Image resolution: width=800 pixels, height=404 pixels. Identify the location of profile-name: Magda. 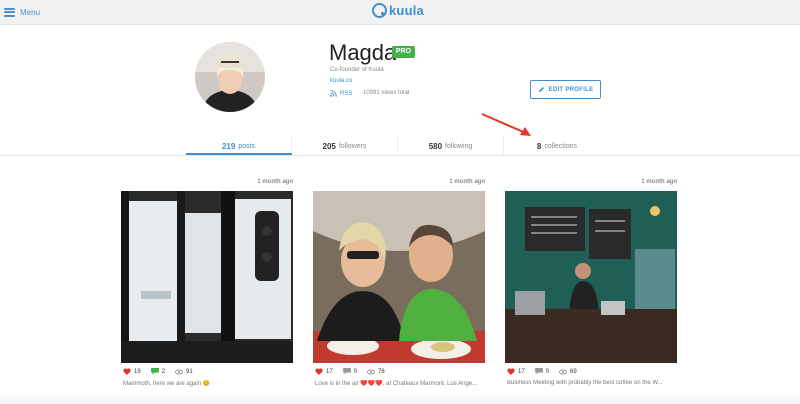
(363, 52).